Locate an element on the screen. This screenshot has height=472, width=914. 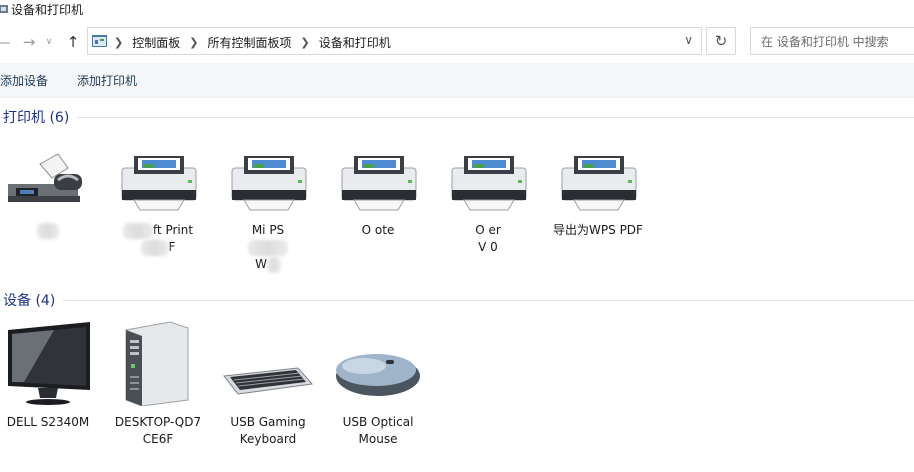
device-item-monitor: DELL S2340M is located at coordinates (51, 375).